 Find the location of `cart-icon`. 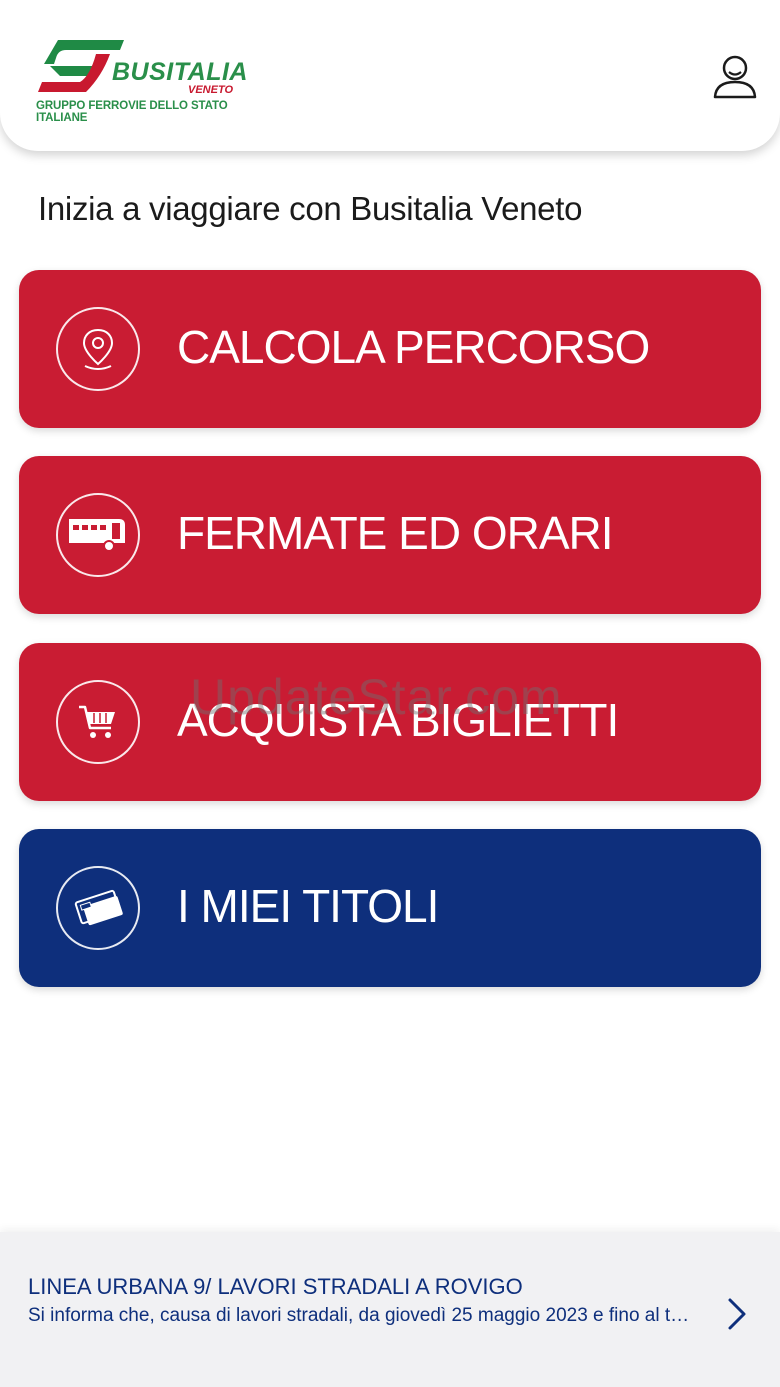

cart-icon is located at coordinates (98, 722).